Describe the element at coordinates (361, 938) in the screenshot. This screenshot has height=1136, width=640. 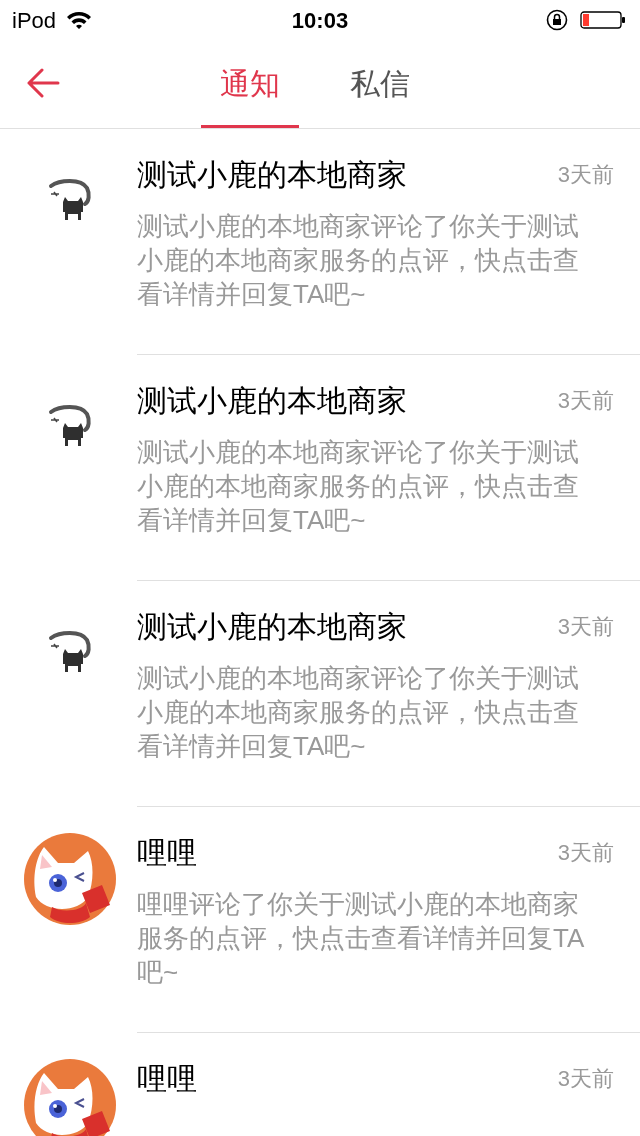
I see `notification-message: 哩哩评论了你关于测试小鹿的本地商家服务的点评，快点击查看详情并回复TA吧~` at that location.